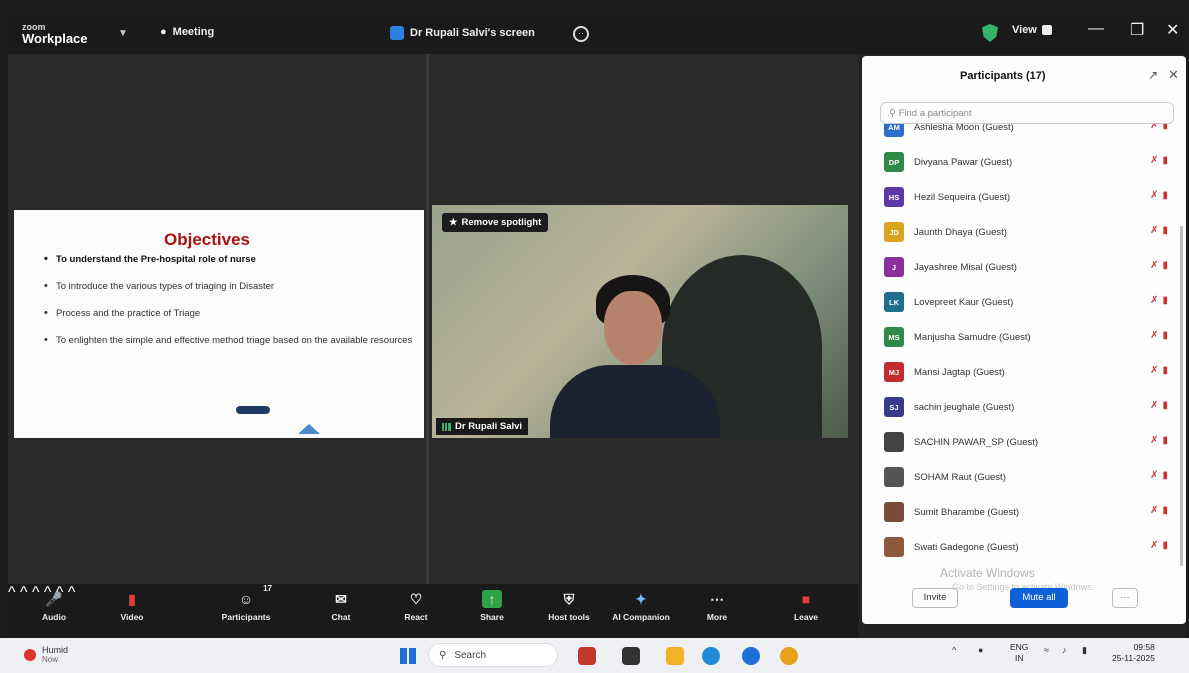 This screenshot has width=1189, height=673. What do you see at coordinates (990, 33) in the screenshot?
I see `security-shield-icon` at bounding box center [990, 33].